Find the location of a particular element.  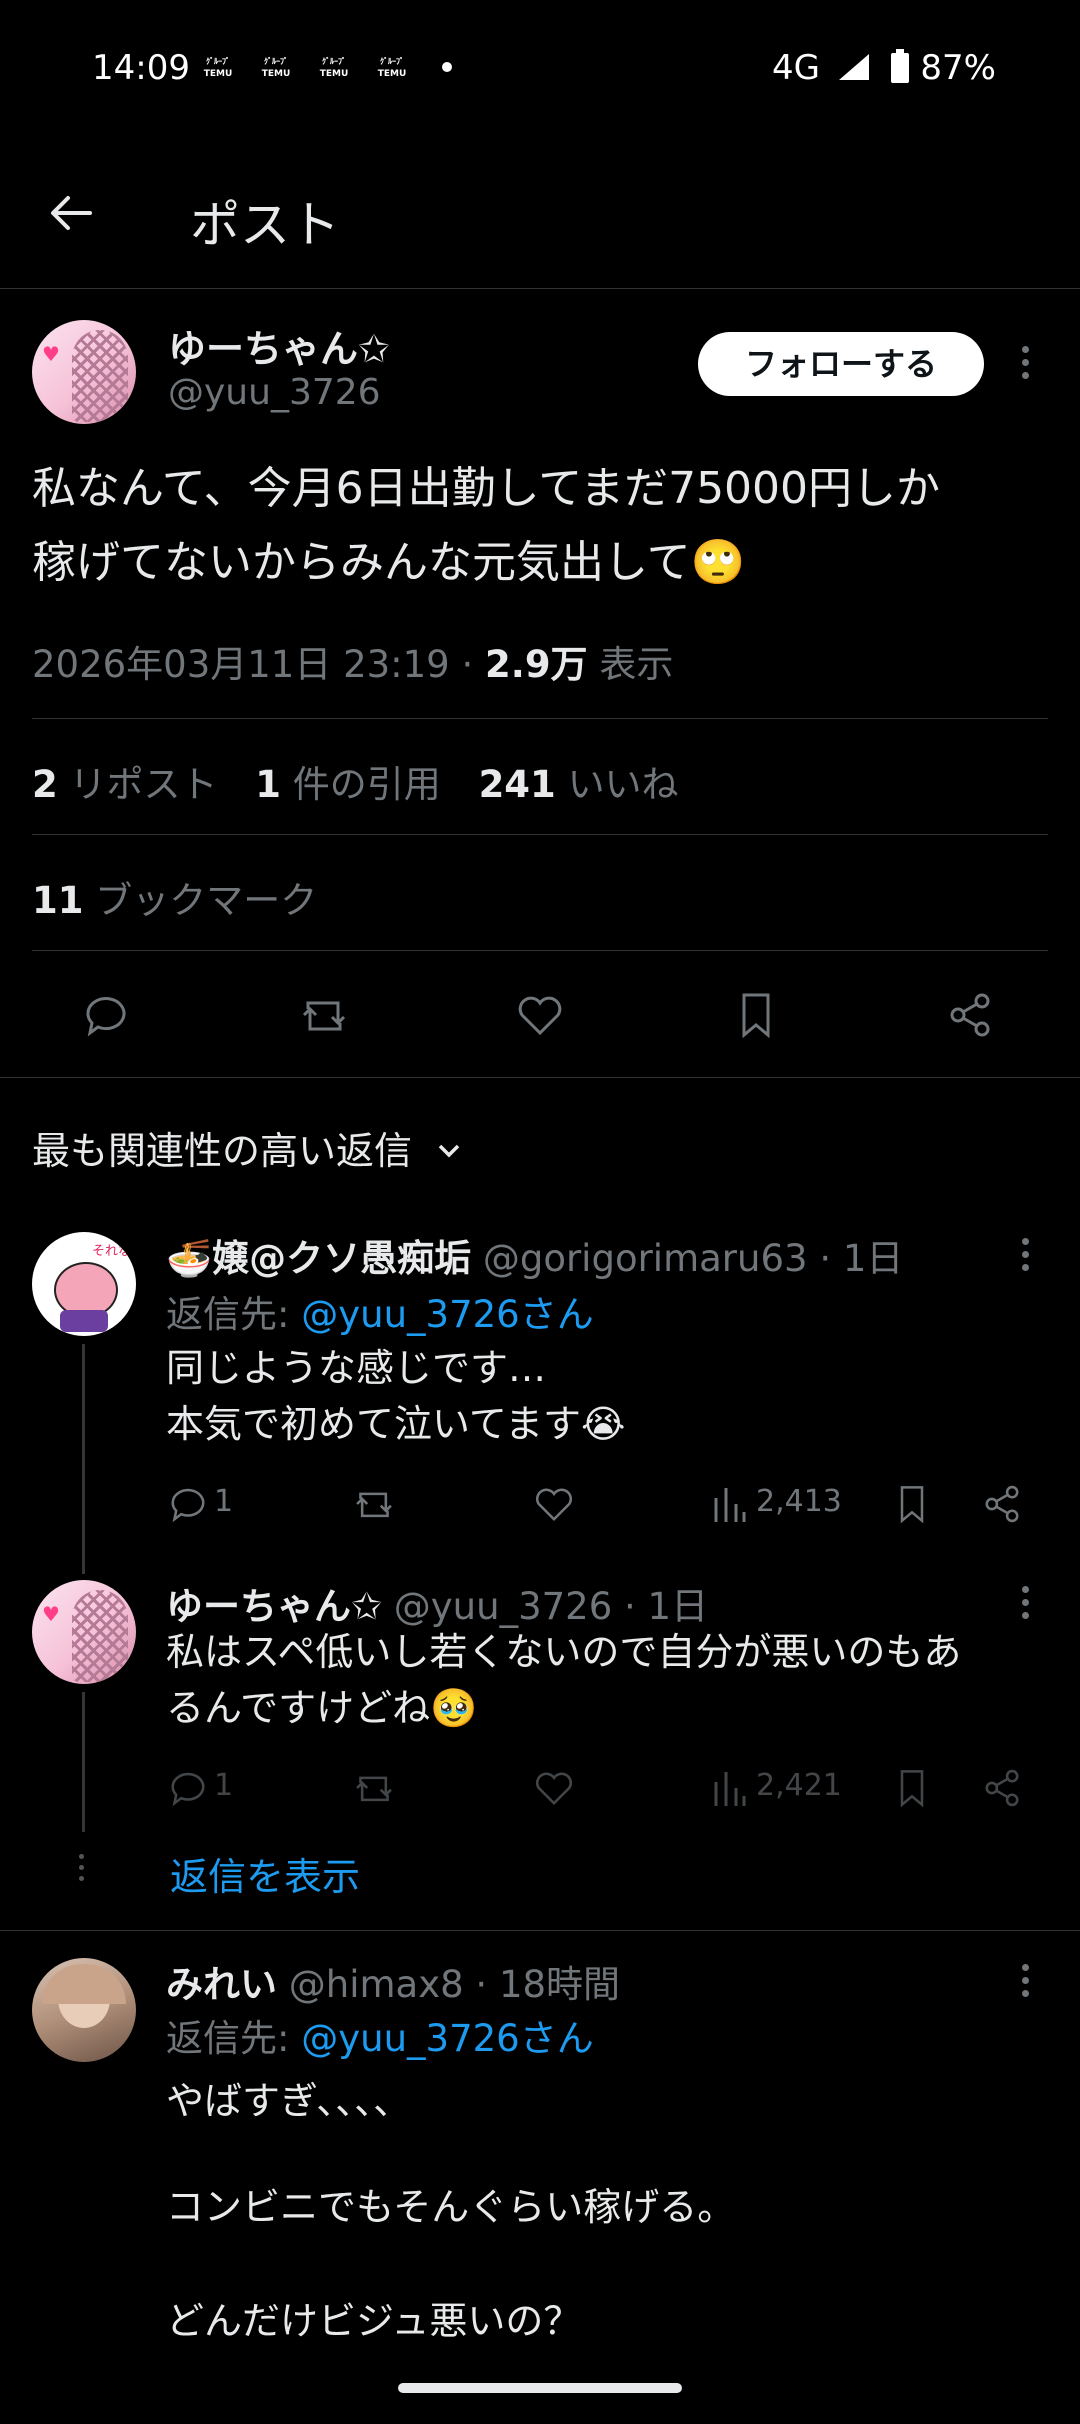

status-right: 4G 87% is located at coordinates (884, 68).